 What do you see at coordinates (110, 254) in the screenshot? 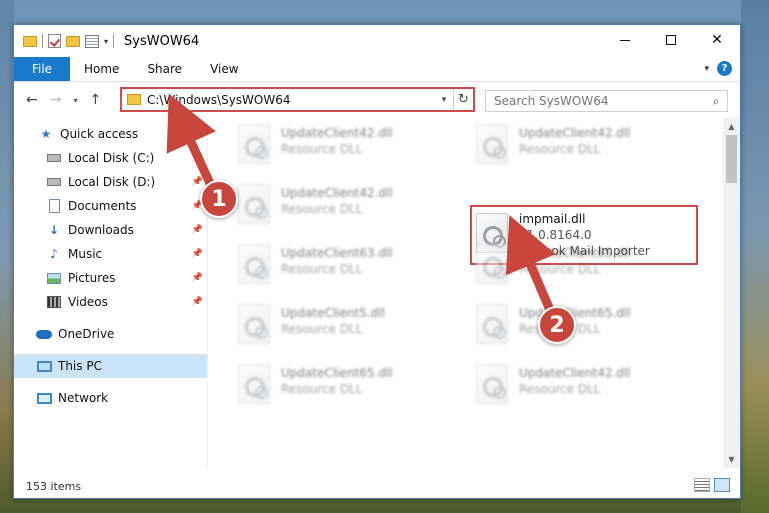
I see `sidebar-item-music: ♪ Music 📌` at bounding box center [110, 254].